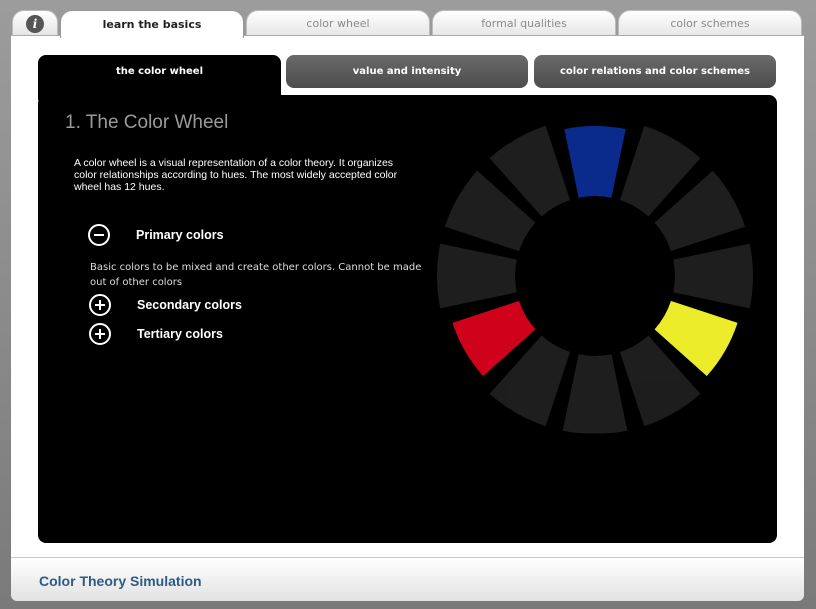 The height and width of the screenshot is (609, 816). I want to click on accordion-primary-label: Primary colors, so click(180, 235).